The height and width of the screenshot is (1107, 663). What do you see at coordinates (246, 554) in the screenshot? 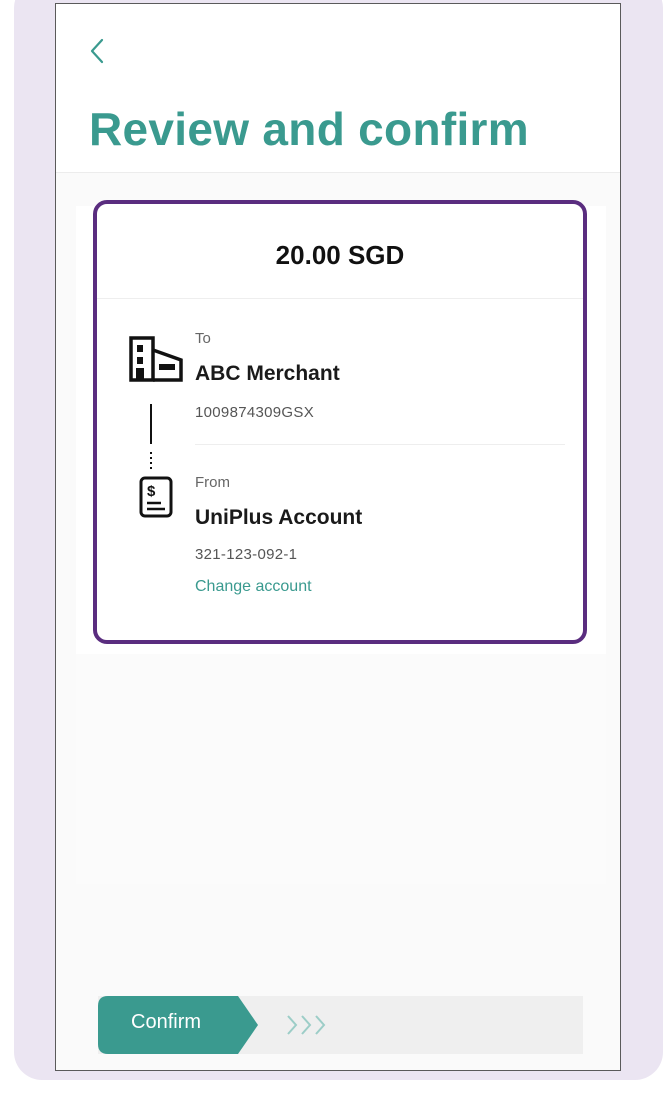
I see `payer-account-number: 321-123-092-1` at bounding box center [246, 554].